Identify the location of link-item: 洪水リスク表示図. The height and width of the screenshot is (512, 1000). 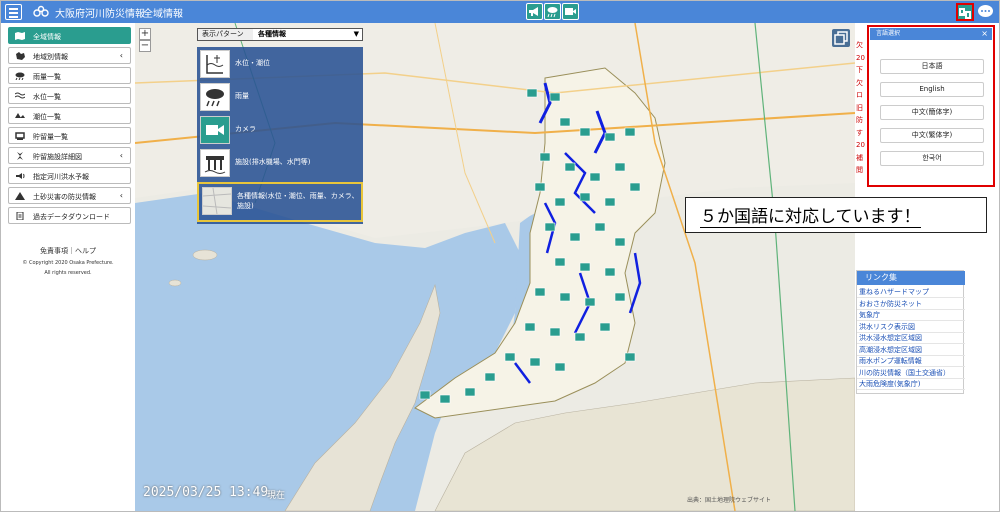
(911, 327).